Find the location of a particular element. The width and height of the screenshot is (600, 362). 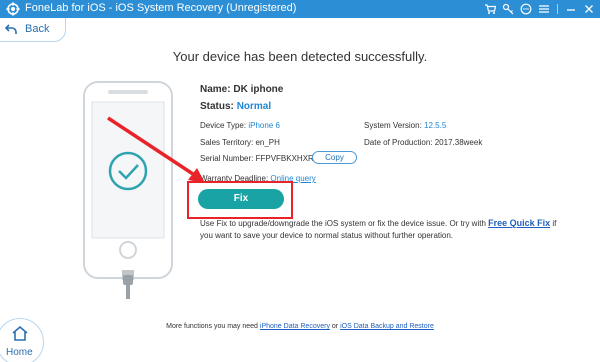

minimize-icon is located at coordinates (571, 9).